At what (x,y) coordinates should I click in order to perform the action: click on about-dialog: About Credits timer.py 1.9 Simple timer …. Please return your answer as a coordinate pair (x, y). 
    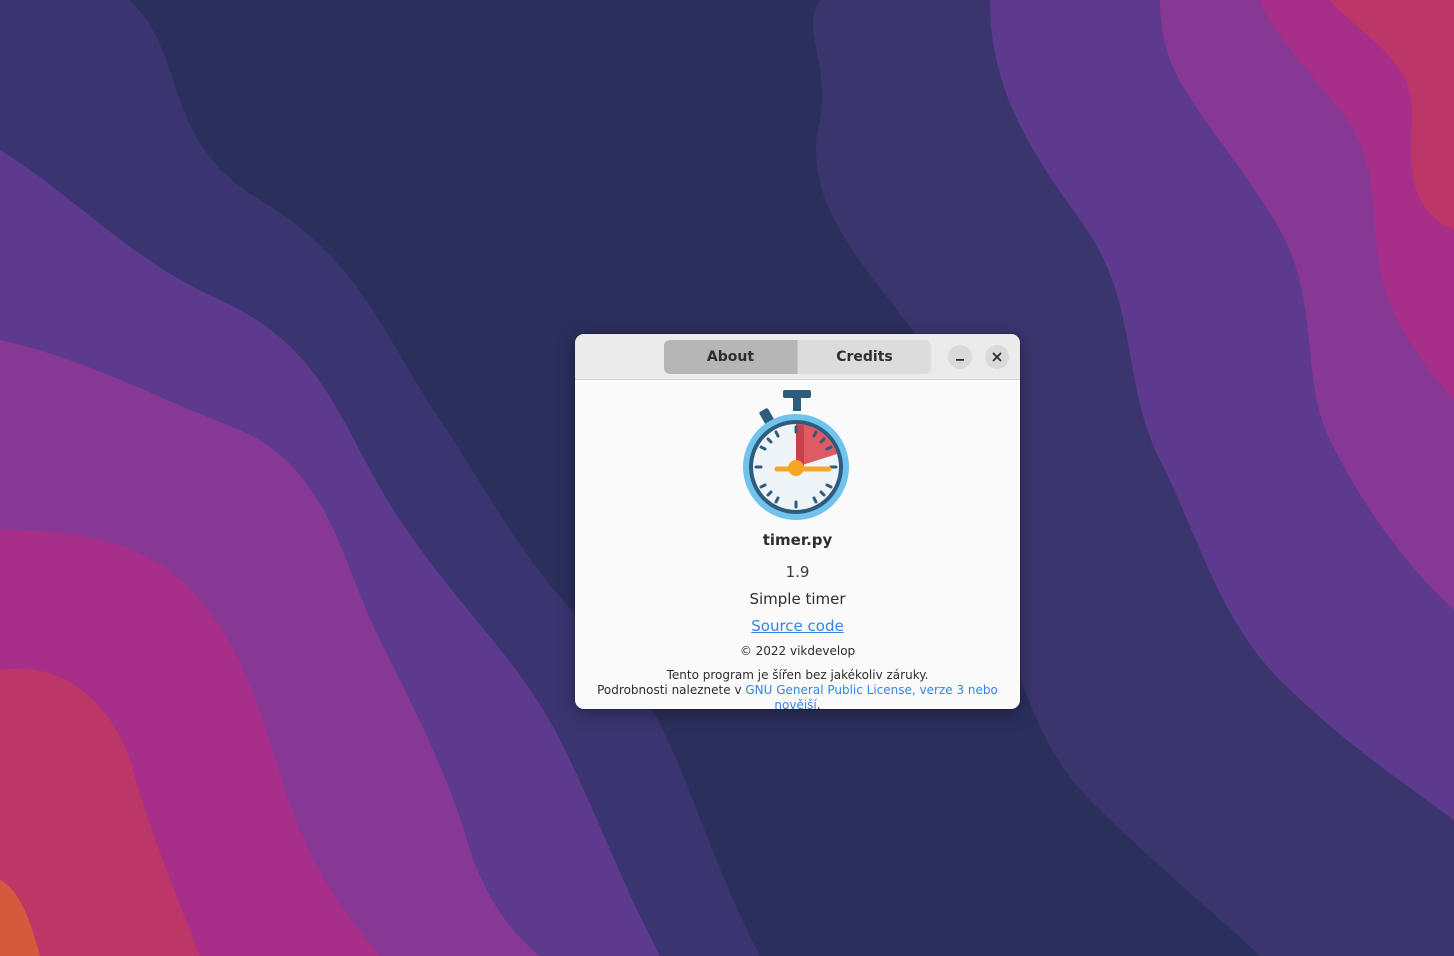
    Looking at the image, I should click on (797, 521).